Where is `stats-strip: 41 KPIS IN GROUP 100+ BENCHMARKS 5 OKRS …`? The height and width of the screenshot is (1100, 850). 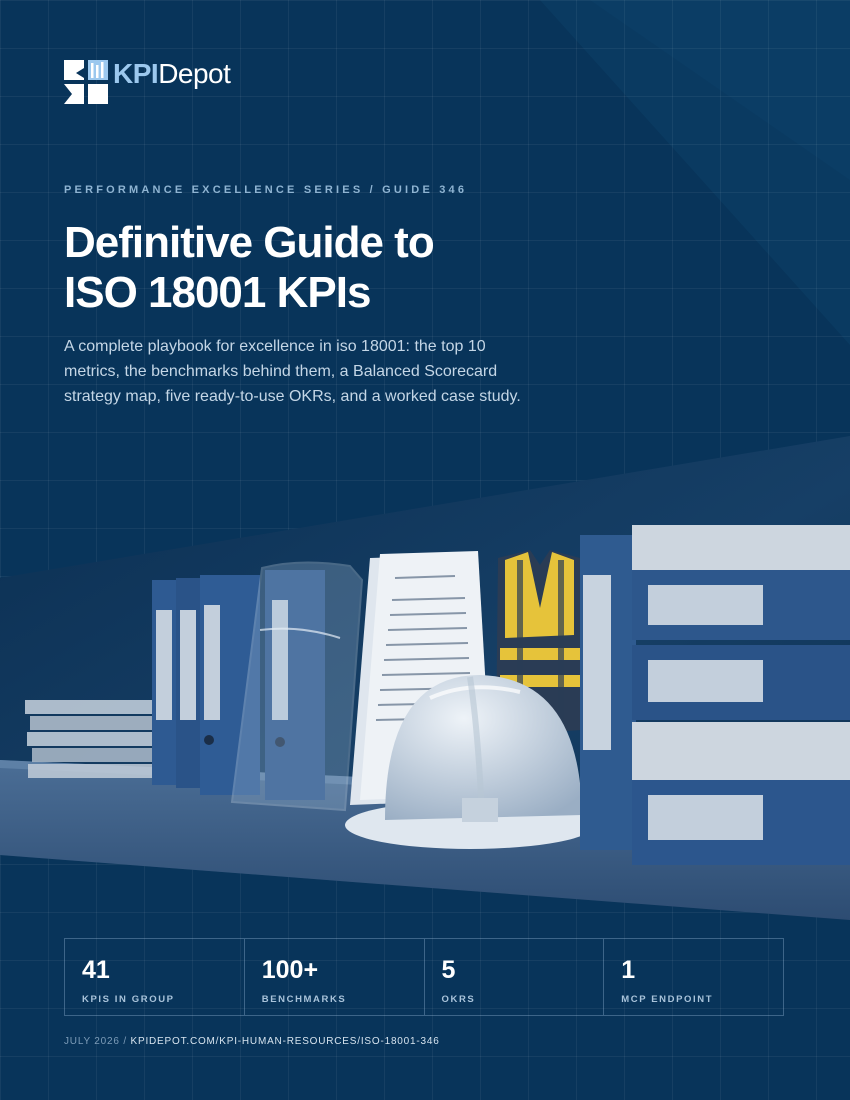
stats-strip: 41 KPIS IN GROUP 100+ BENCHMARKS 5 OKRS … is located at coordinates (424, 977).